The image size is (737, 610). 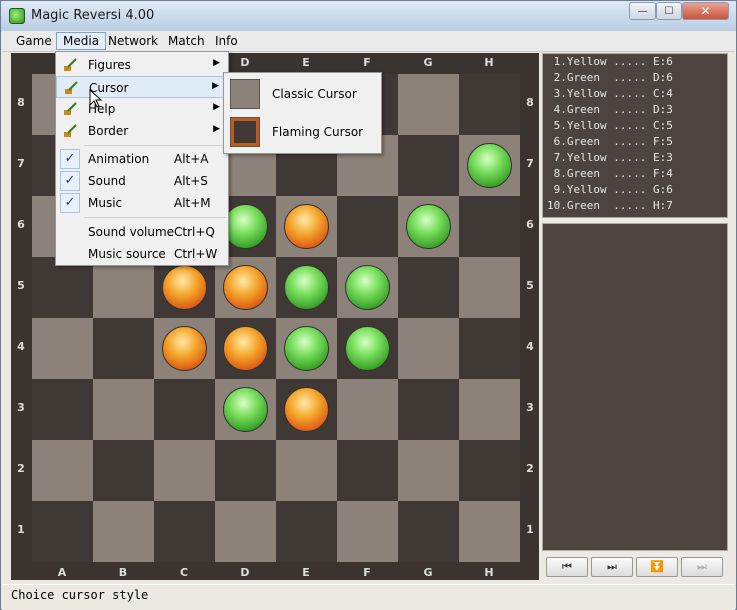 I want to click on menu-shortcut: Alt+A, so click(x=191, y=159).